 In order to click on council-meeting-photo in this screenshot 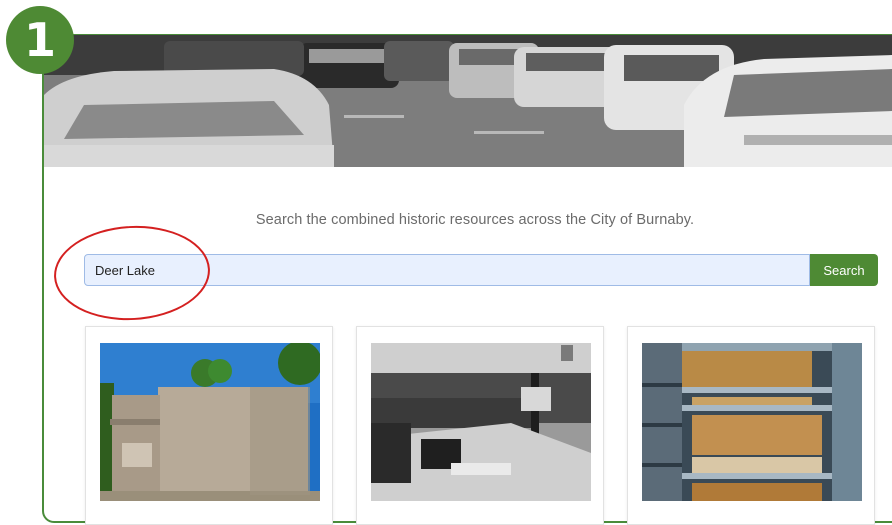, I will do `click(481, 422)`.